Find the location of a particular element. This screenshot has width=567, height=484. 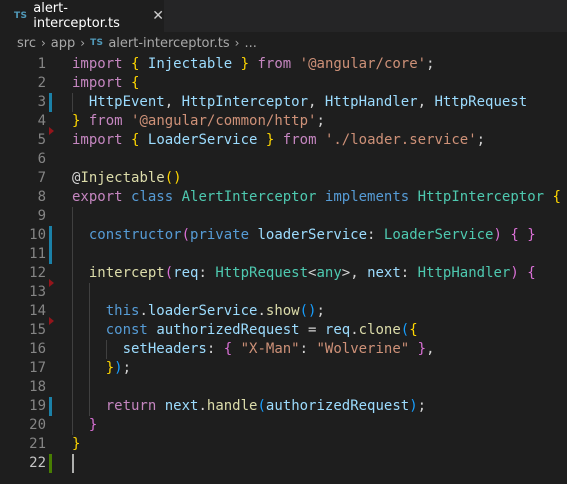

typescript-file-icon: TS is located at coordinates (21, 16).